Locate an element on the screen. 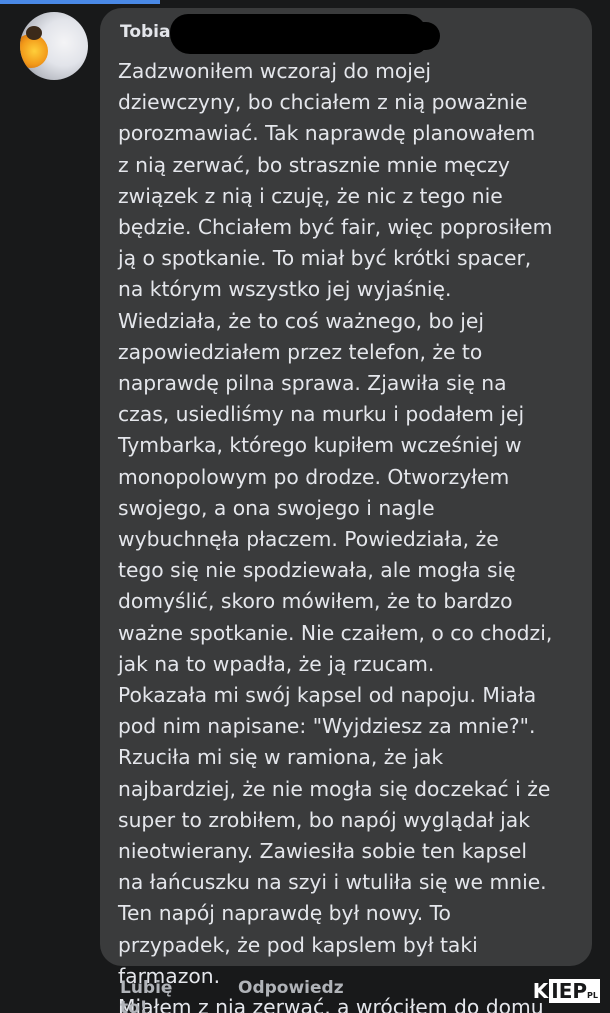 Image resolution: width=610 pixels, height=1013 pixels. comment-line: farmazon. is located at coordinates (169, 975).